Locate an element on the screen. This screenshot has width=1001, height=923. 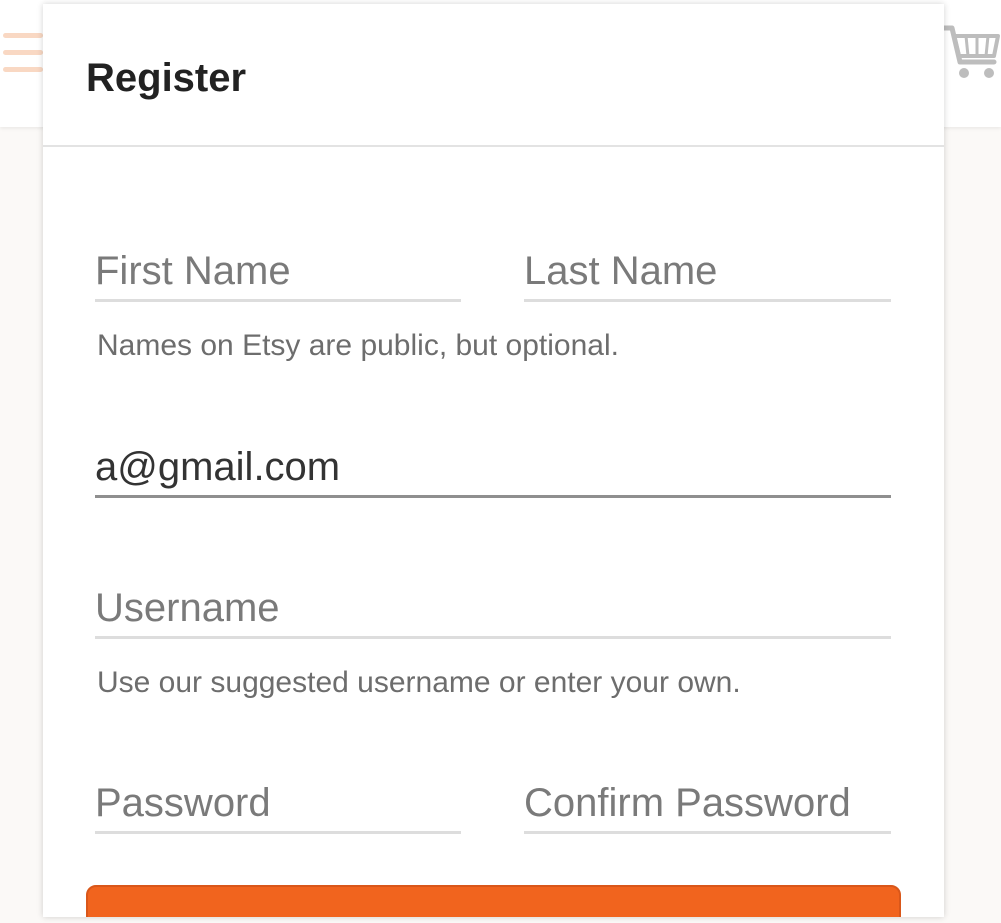
dialog-title: Register is located at coordinates (166, 78).